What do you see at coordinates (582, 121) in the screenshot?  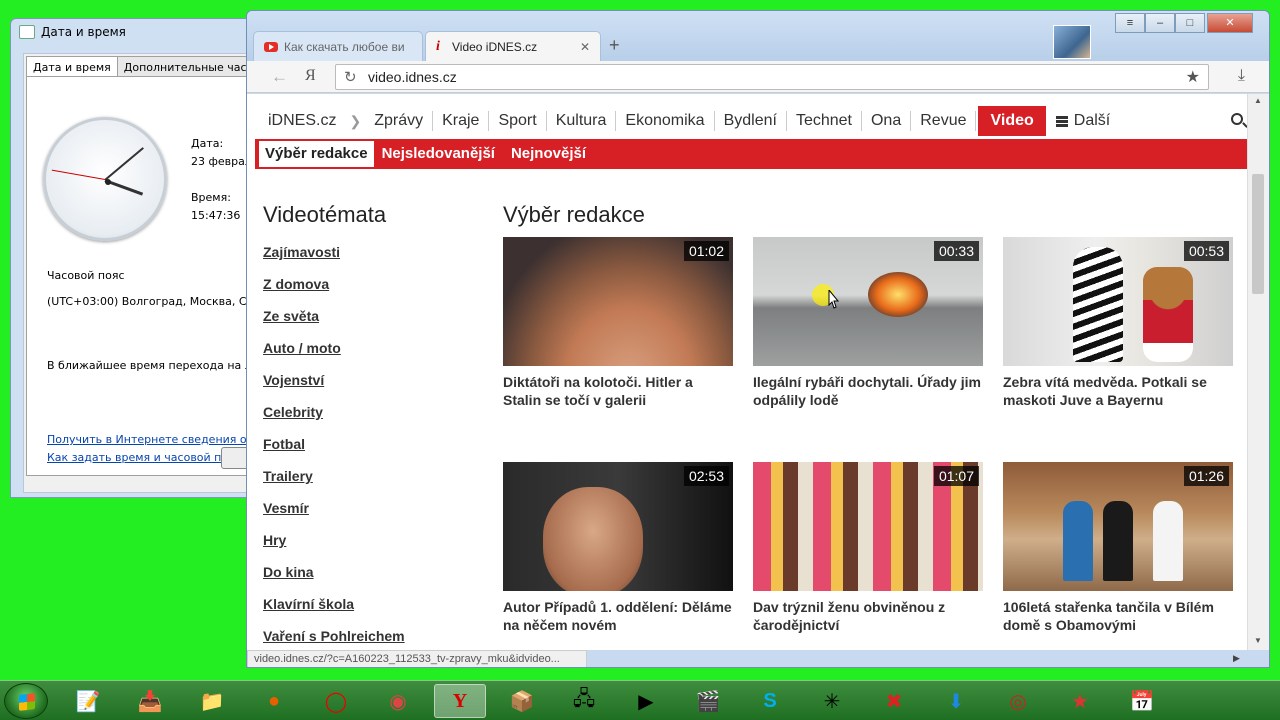 I see `nav-kultura: Kultura` at bounding box center [582, 121].